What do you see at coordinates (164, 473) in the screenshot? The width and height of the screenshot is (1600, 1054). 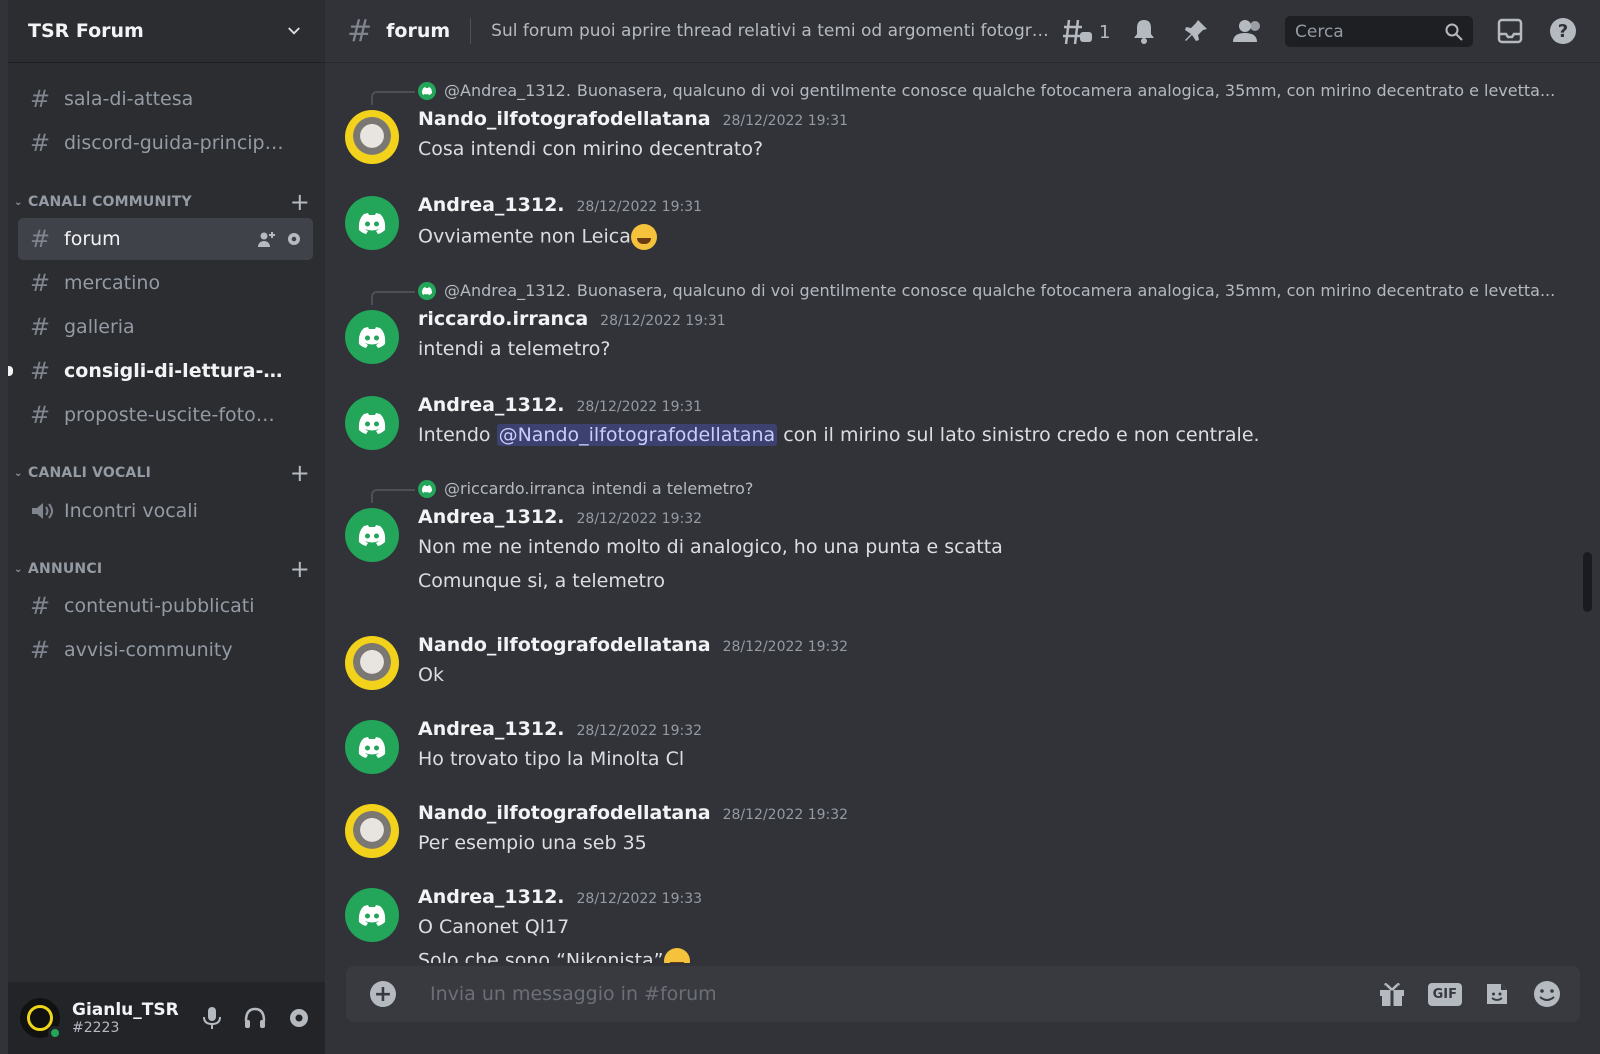 I see `category-canali-vocali: ⌄ CANALI VOCALI +` at bounding box center [164, 473].